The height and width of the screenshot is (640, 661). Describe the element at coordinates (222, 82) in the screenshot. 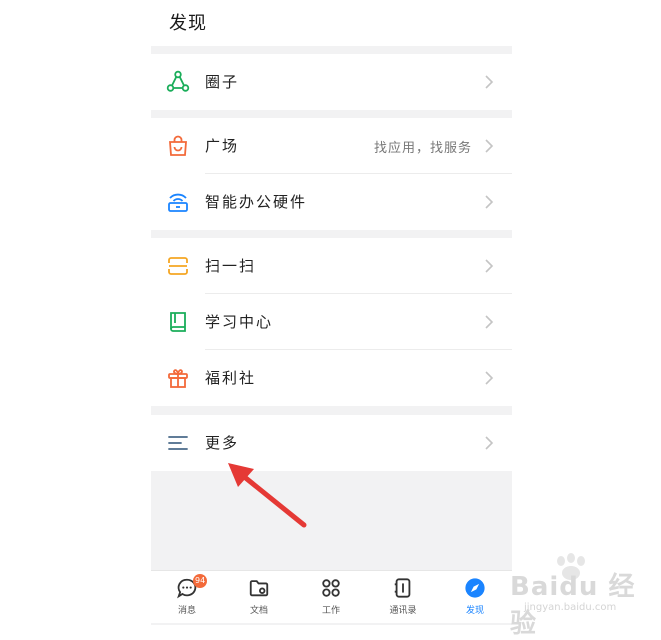

I see `menu-item-label: 圈子` at that location.